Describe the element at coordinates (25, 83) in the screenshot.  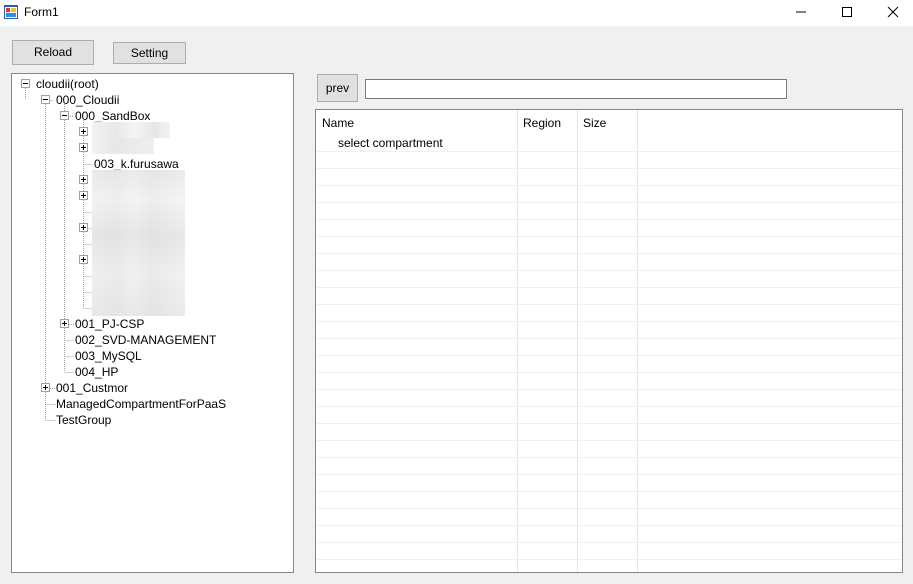
I see `expander-root` at that location.